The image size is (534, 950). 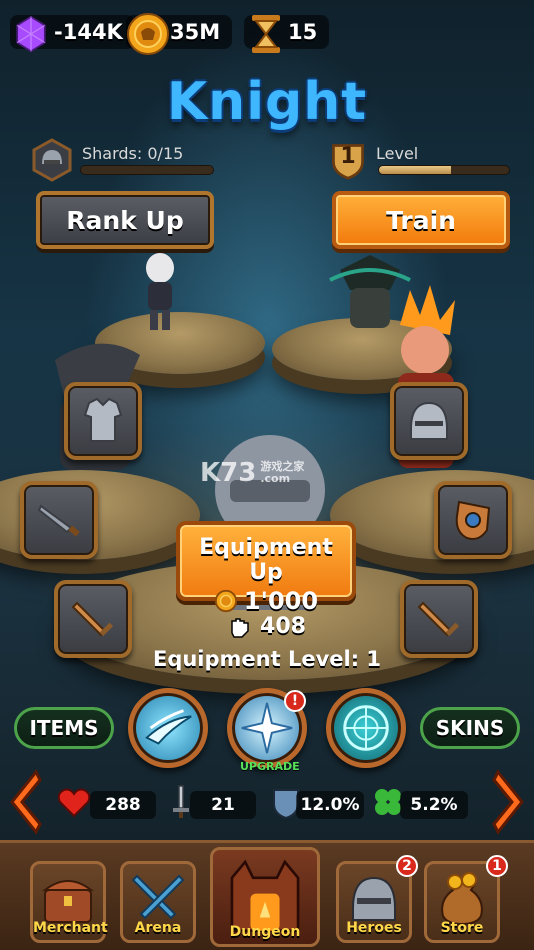 I want to click on items-button: ITEMS, so click(x=64, y=728).